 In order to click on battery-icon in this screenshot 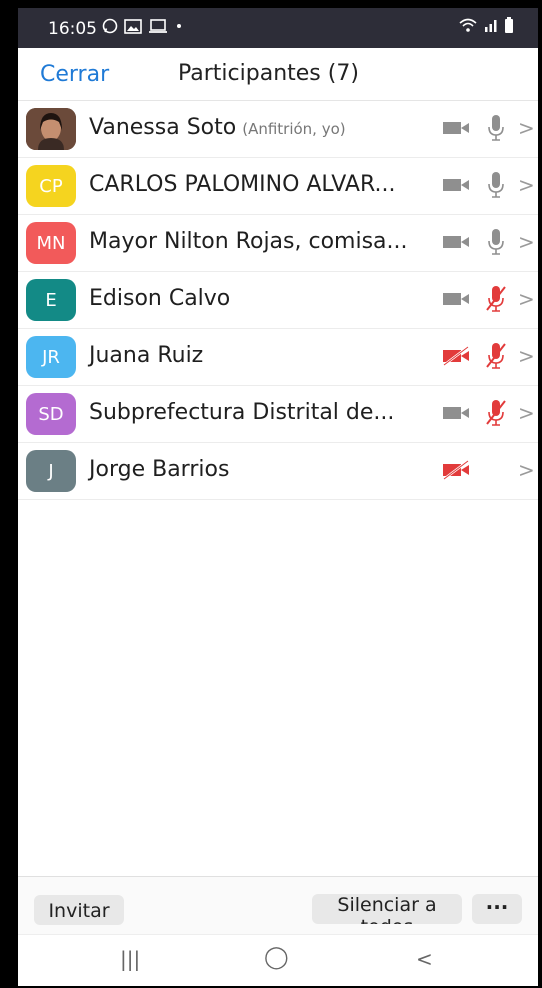, I will do `click(509, 25)`.